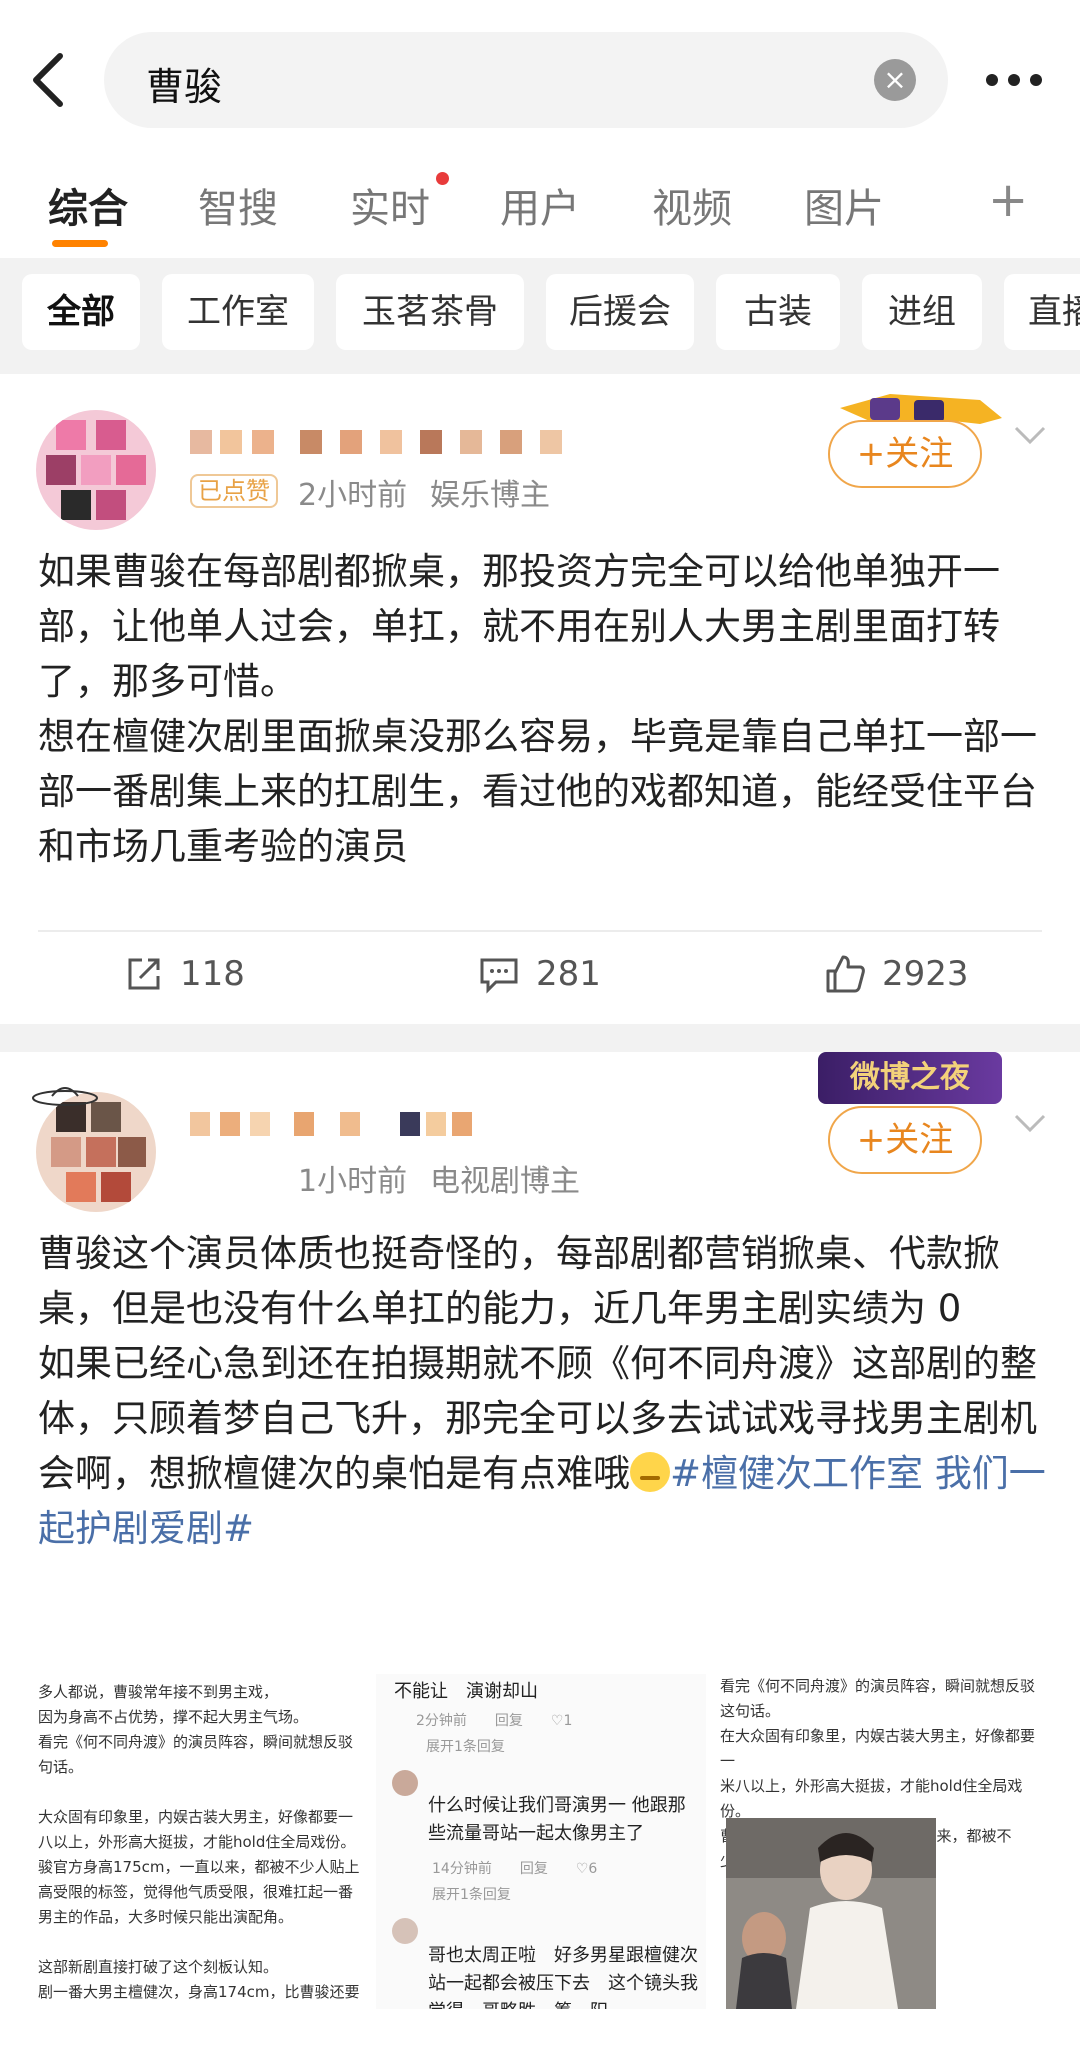 This screenshot has height=2049, width=1080. Describe the element at coordinates (540, 205) in the screenshot. I see `tab-users: 用户` at that location.